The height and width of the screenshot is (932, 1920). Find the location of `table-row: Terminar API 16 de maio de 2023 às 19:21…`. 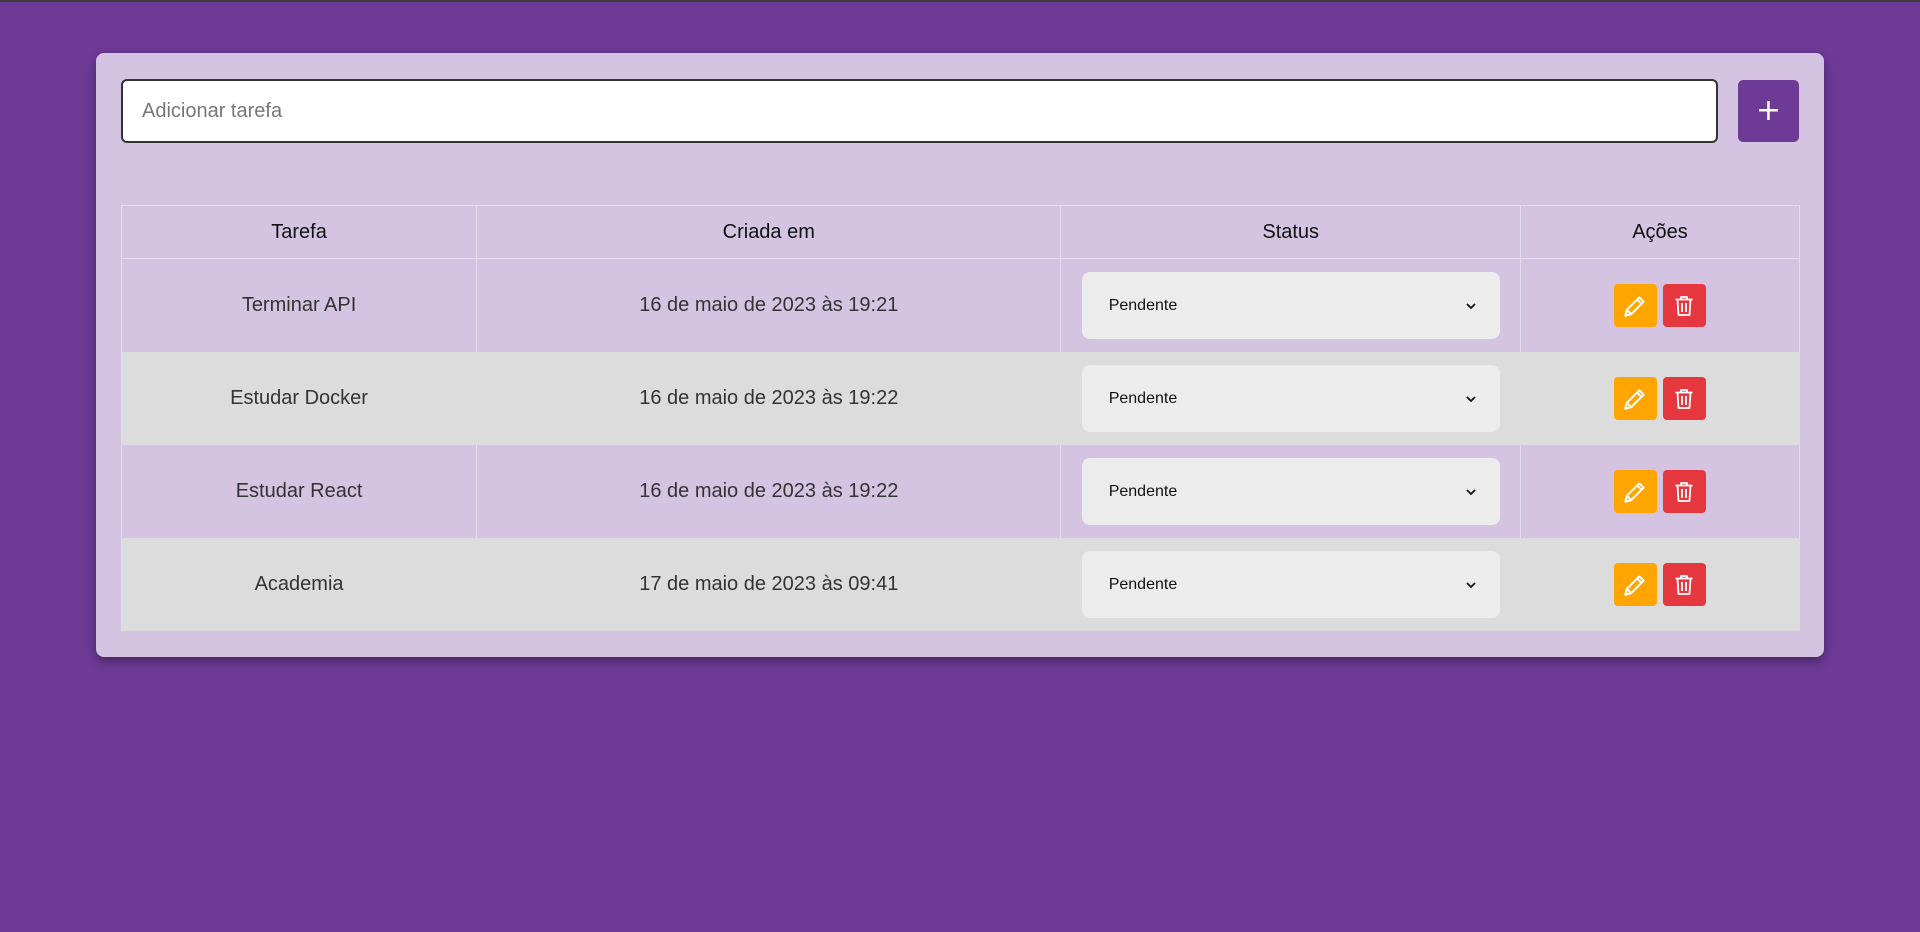

table-row: Terminar API 16 de maio de 2023 às 19:21… is located at coordinates (960, 305).